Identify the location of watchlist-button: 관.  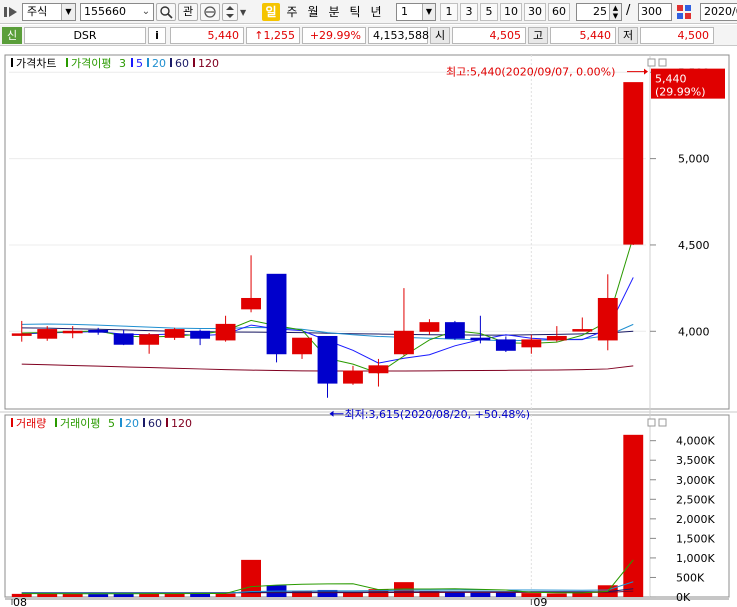
(188, 12).